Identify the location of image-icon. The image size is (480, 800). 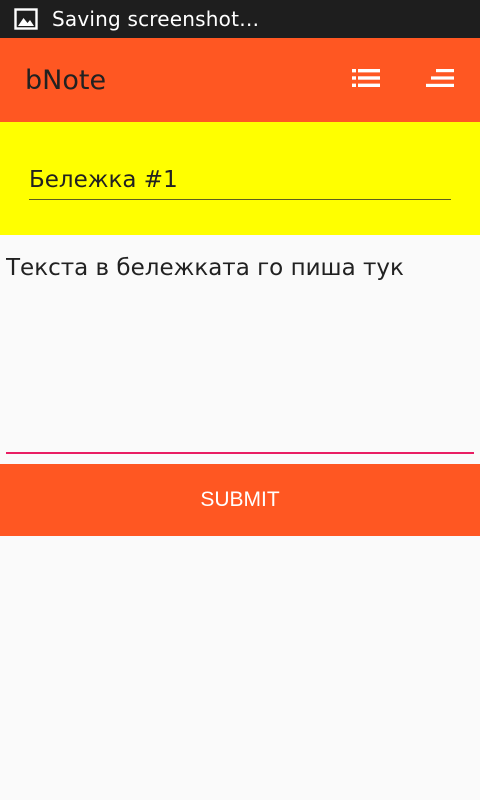
(27, 19).